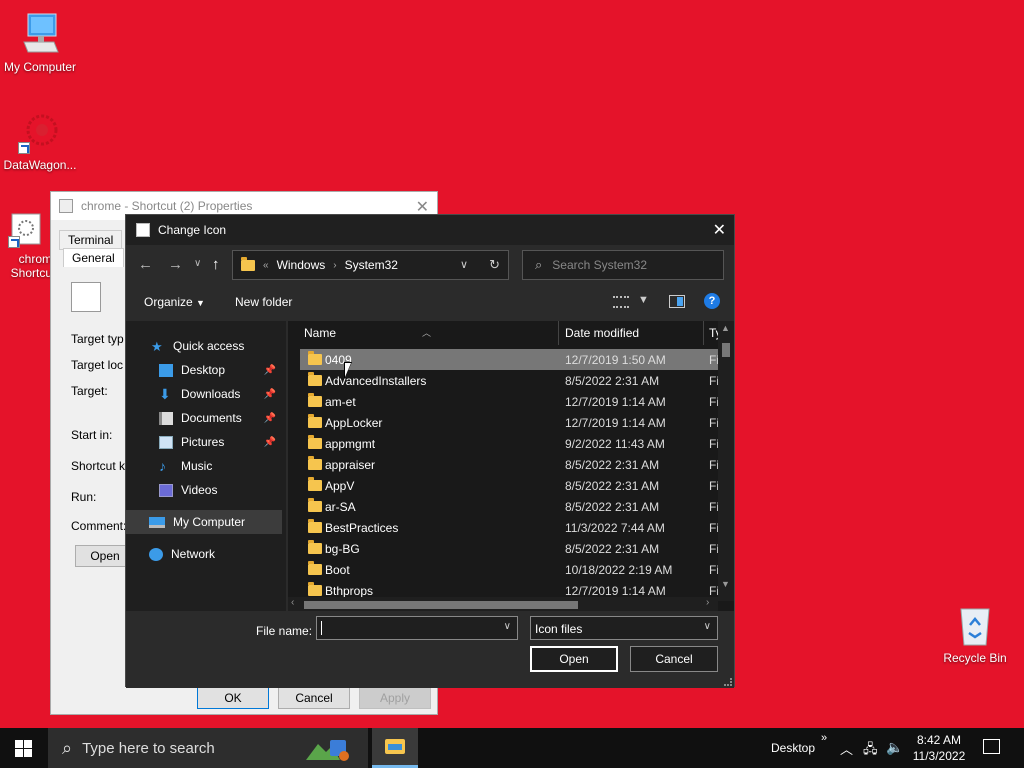  I want to click on taskbar-search-box: ⌕ Type here to search, so click(208, 748).